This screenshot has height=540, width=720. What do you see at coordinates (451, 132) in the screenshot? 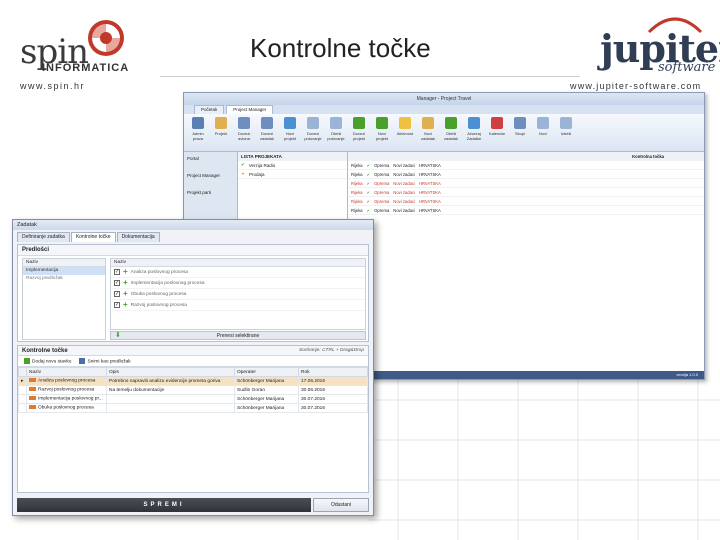
I see `ribbon-button: Obriši zadatak` at bounding box center [451, 132].